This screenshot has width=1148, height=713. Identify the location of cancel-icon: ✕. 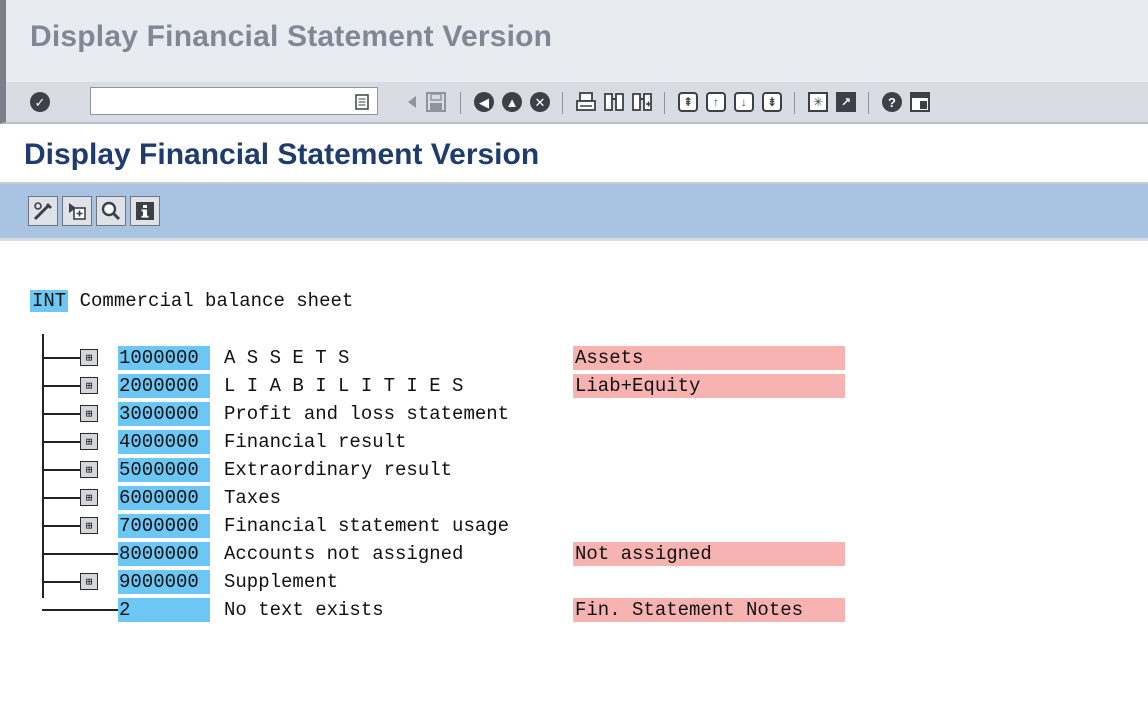
(540, 102).